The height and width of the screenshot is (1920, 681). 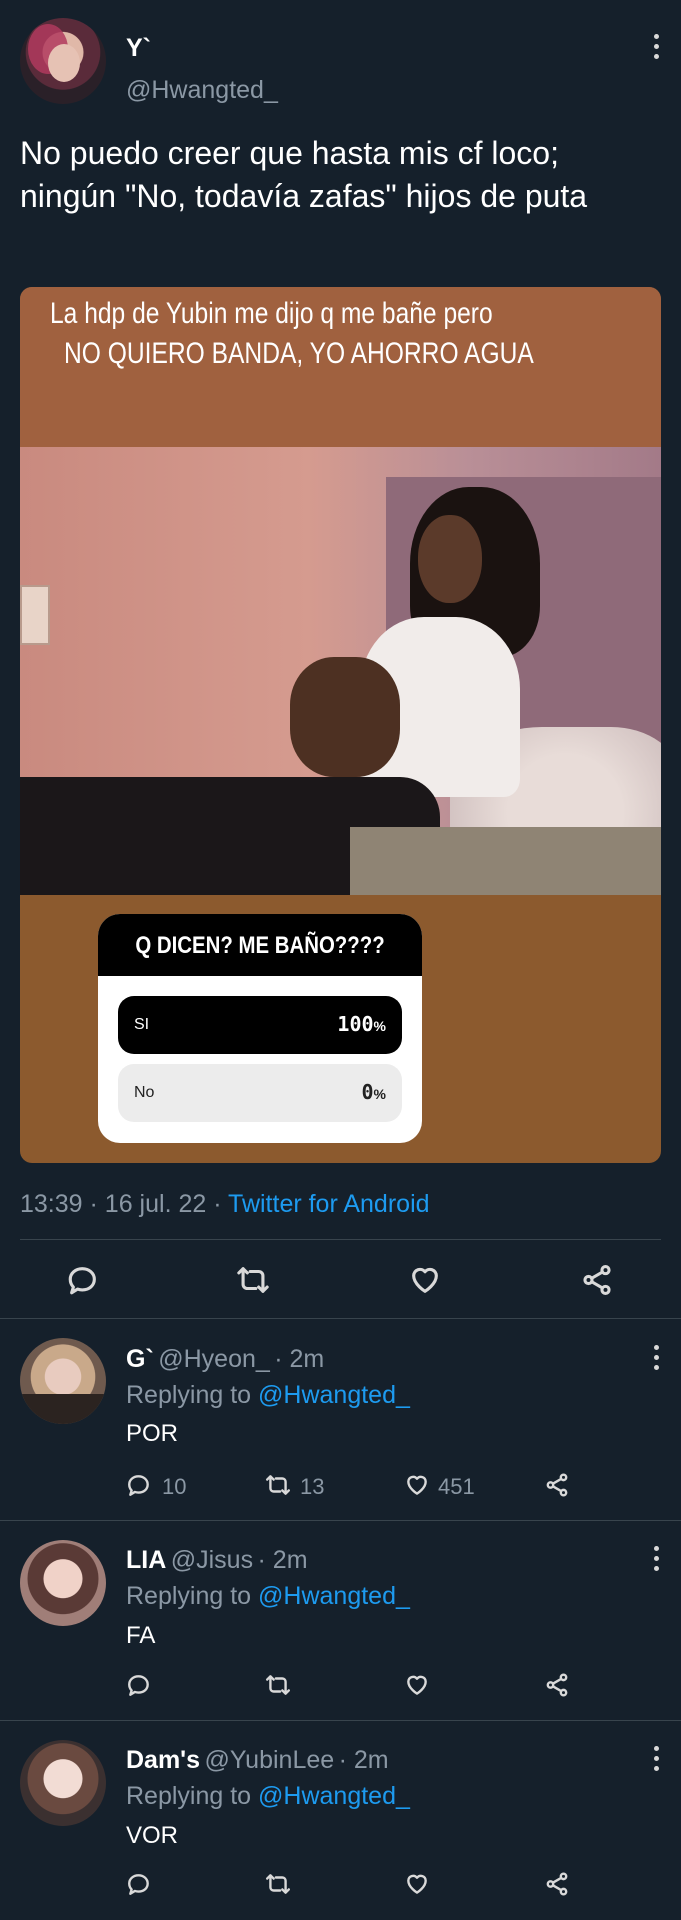 What do you see at coordinates (214, 1359) in the screenshot?
I see `reply-handle: @Hyeon_` at bounding box center [214, 1359].